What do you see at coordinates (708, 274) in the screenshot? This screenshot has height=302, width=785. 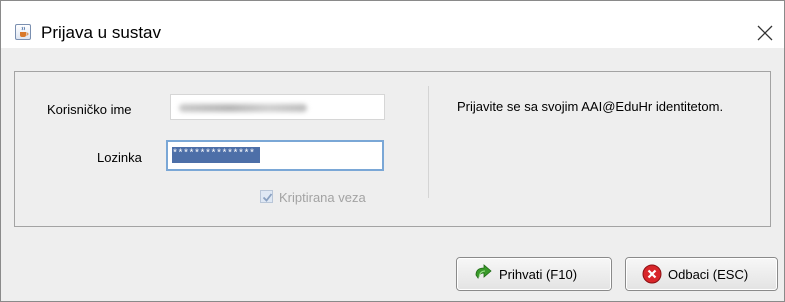 I see `cancel-button-label: Odbaci (ESC)` at bounding box center [708, 274].